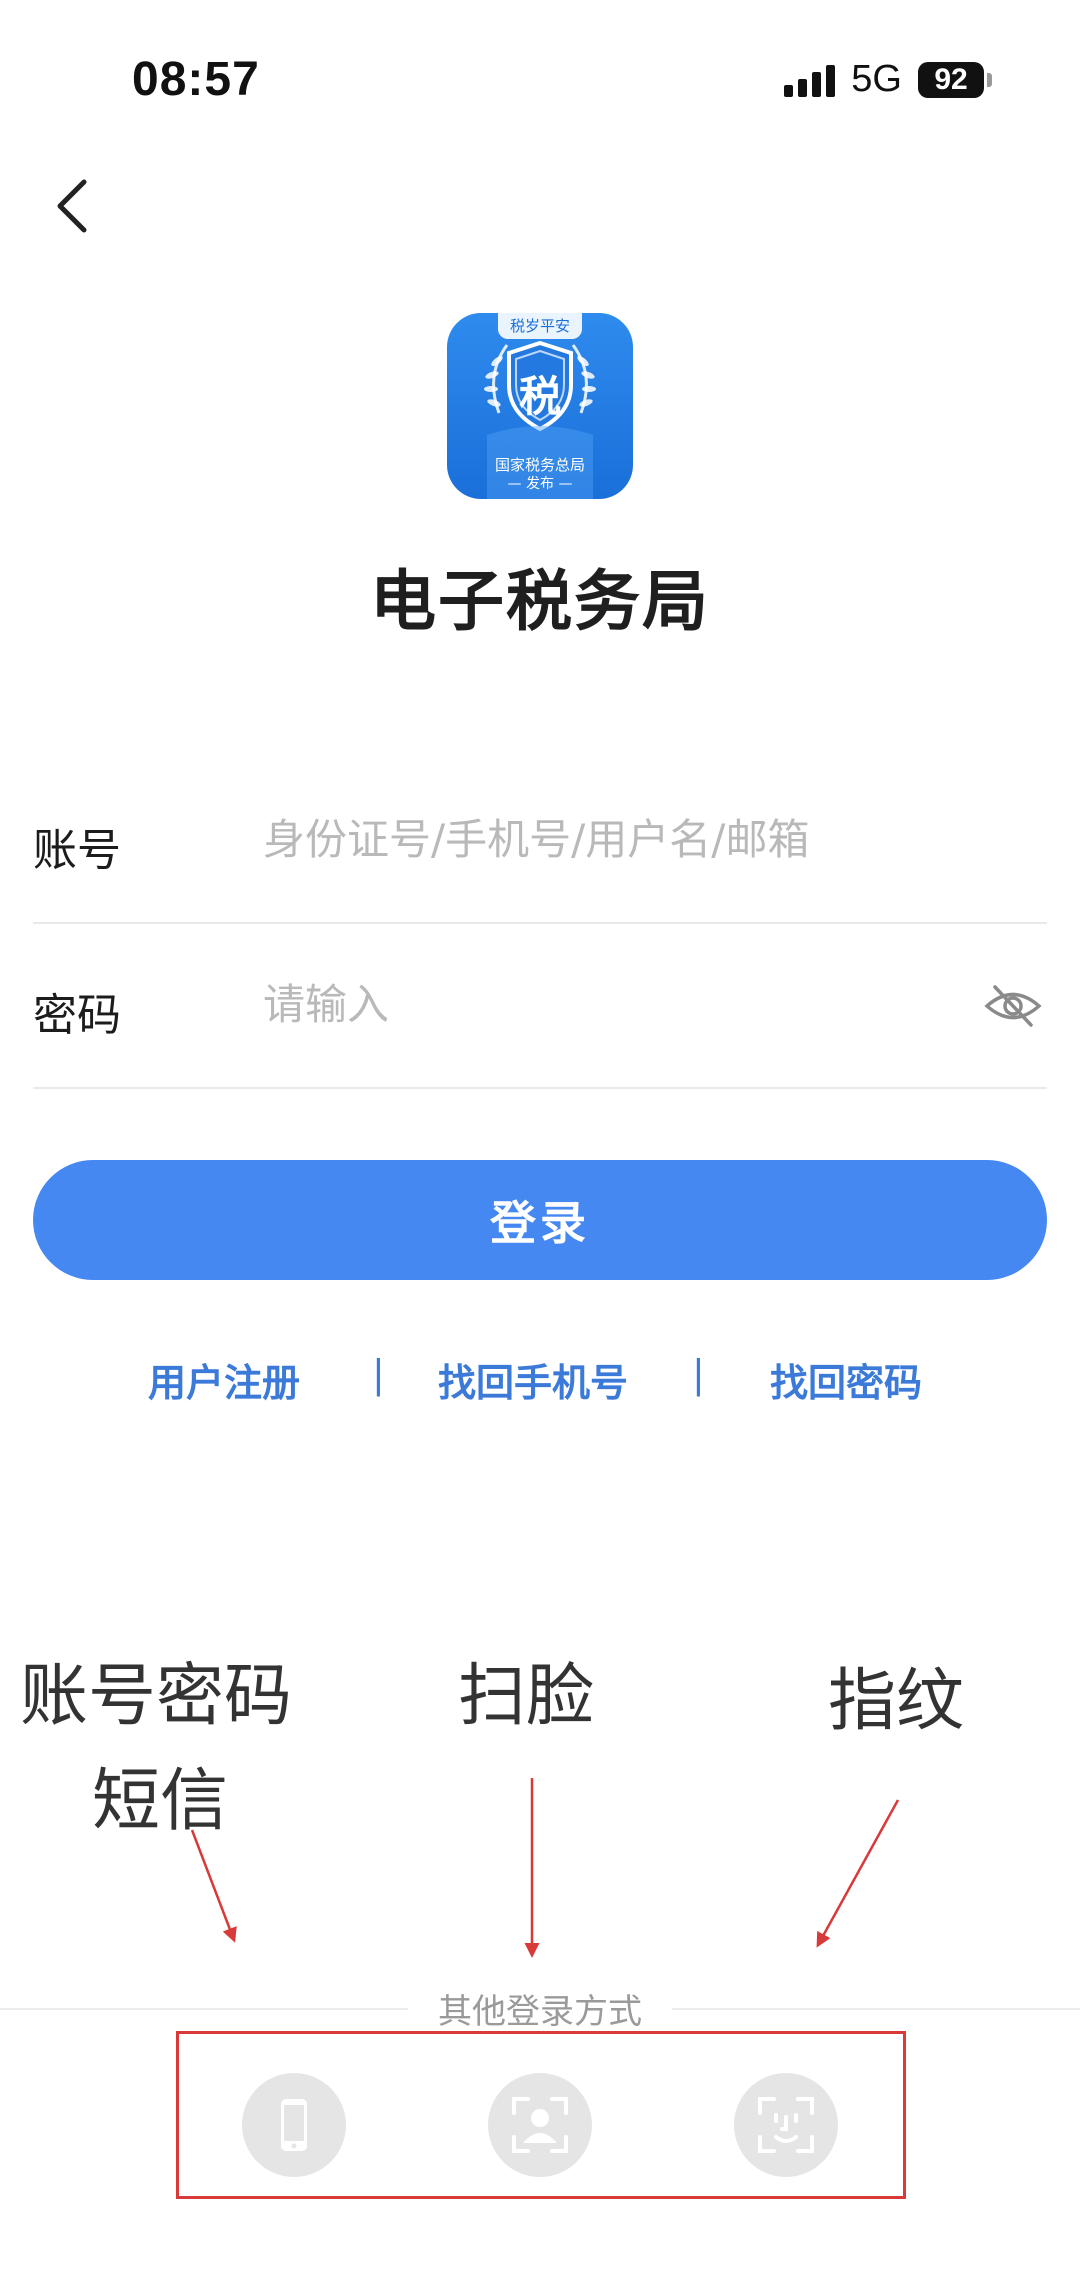  Describe the element at coordinates (540, 2012) in the screenshot. I see `other-login-label-text: 其他登录方式` at that location.